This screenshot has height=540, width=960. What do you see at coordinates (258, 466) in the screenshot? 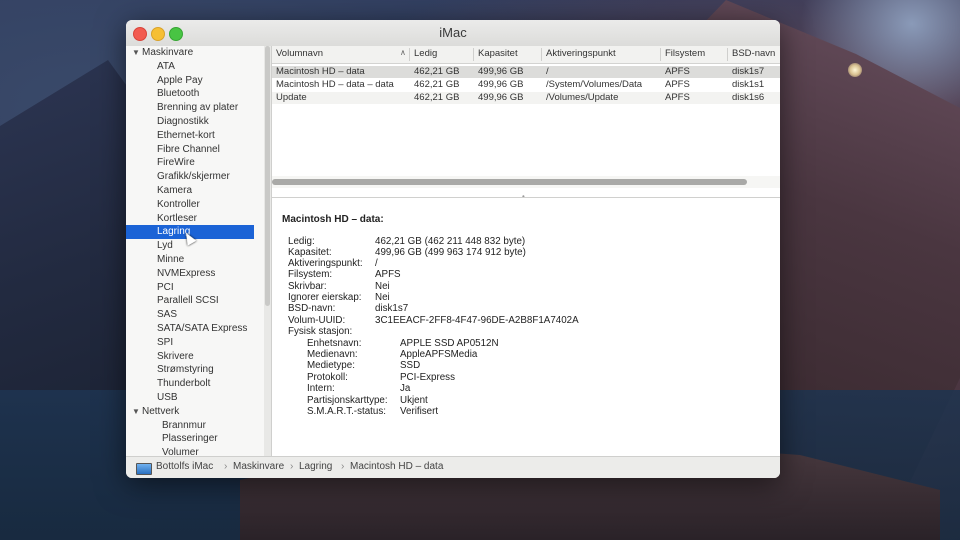
I see `breadcrumb-maskinvare: Maskinvare` at bounding box center [258, 466].